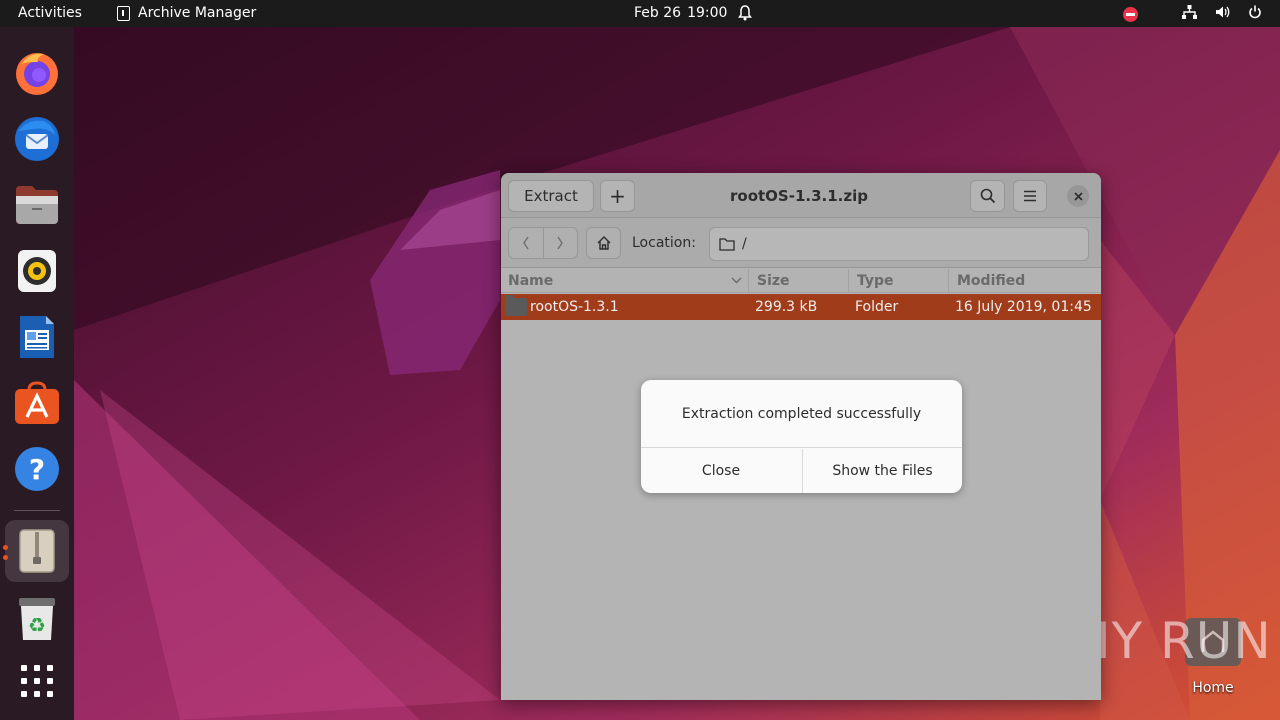 This screenshot has height=720, width=1280. I want to click on dock-item-archive-manager, so click(37, 551).